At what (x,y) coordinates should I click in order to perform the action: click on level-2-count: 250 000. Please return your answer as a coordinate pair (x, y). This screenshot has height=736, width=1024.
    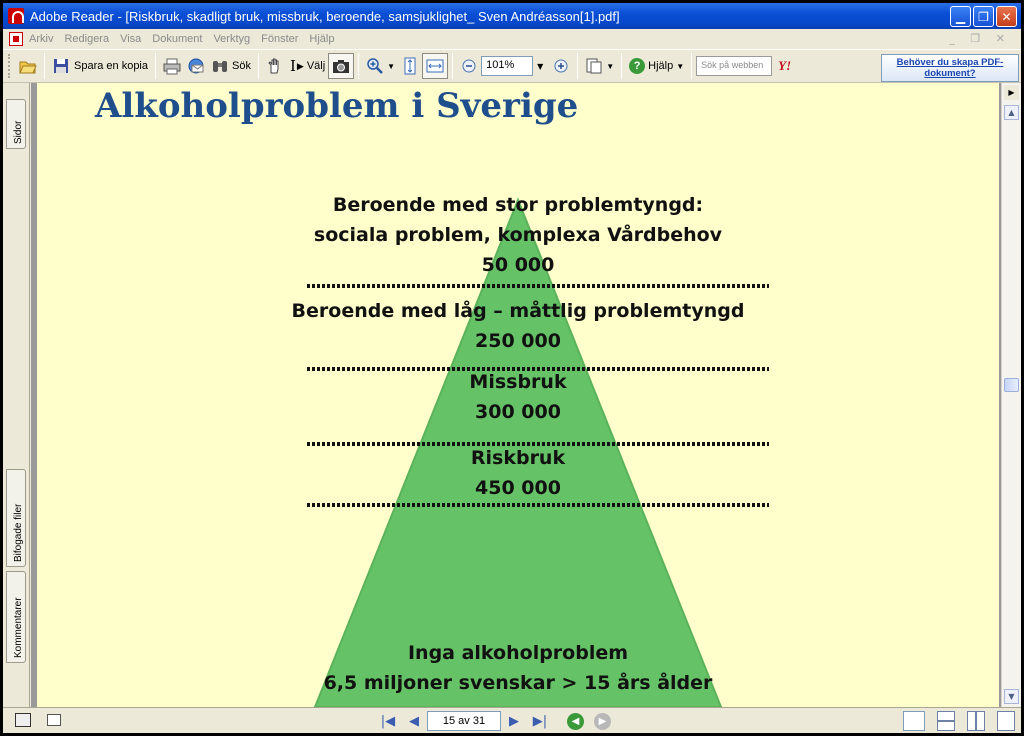
    Looking at the image, I should click on (518, 341).